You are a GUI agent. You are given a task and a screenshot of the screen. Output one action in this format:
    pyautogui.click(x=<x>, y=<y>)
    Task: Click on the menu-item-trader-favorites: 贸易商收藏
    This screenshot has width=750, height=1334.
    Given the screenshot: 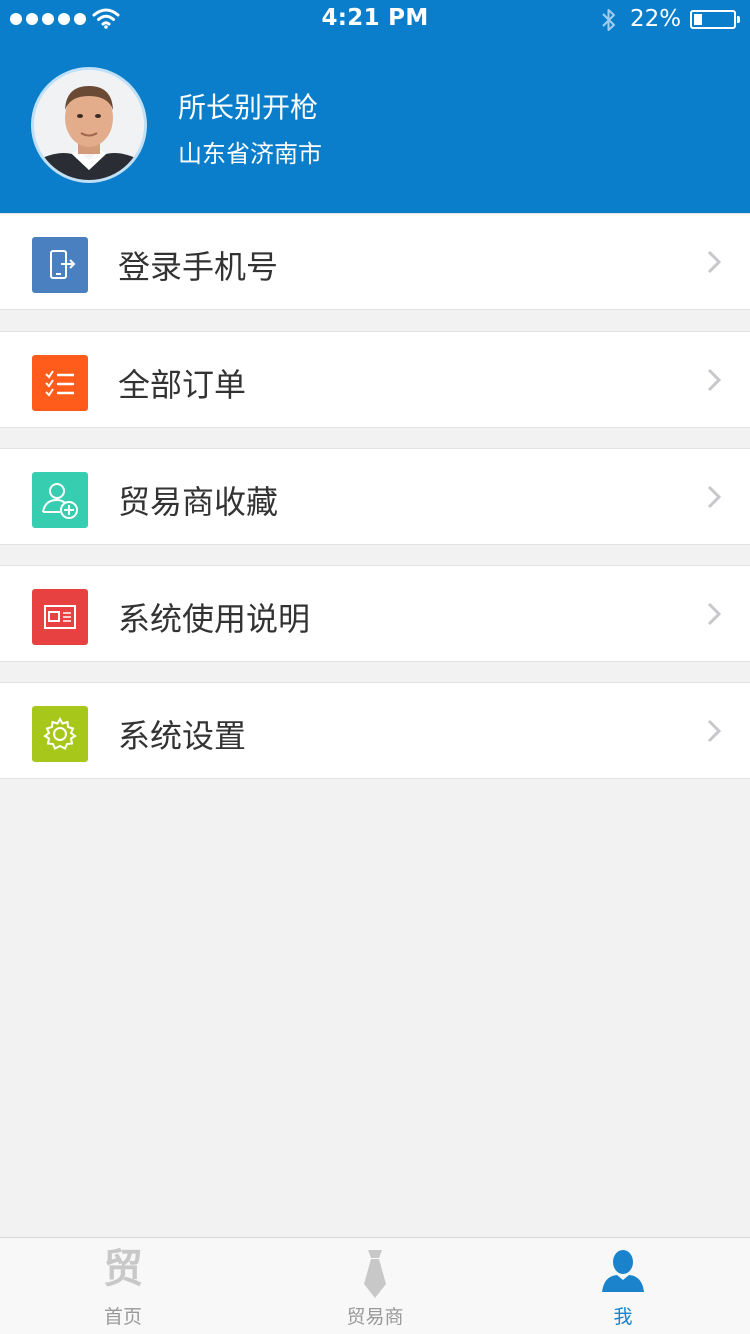 What is the action you would take?
    pyautogui.click(x=375, y=496)
    